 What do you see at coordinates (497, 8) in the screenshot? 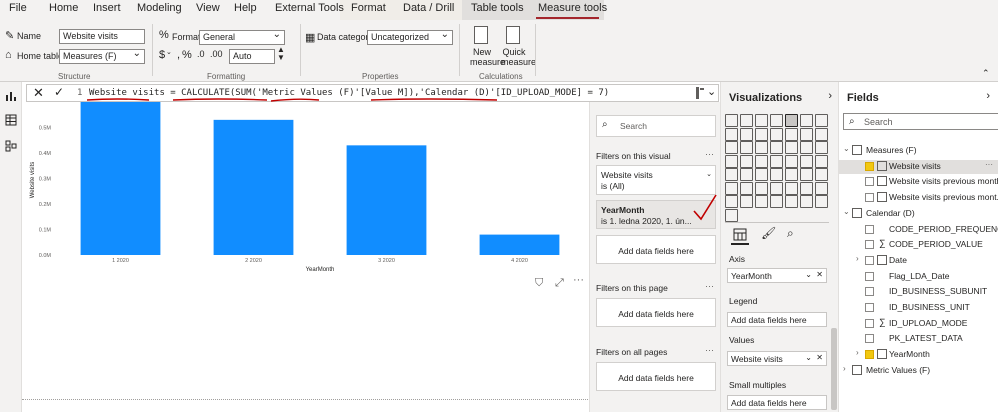
I see `tab-table-tools: Table tools` at bounding box center [497, 8].